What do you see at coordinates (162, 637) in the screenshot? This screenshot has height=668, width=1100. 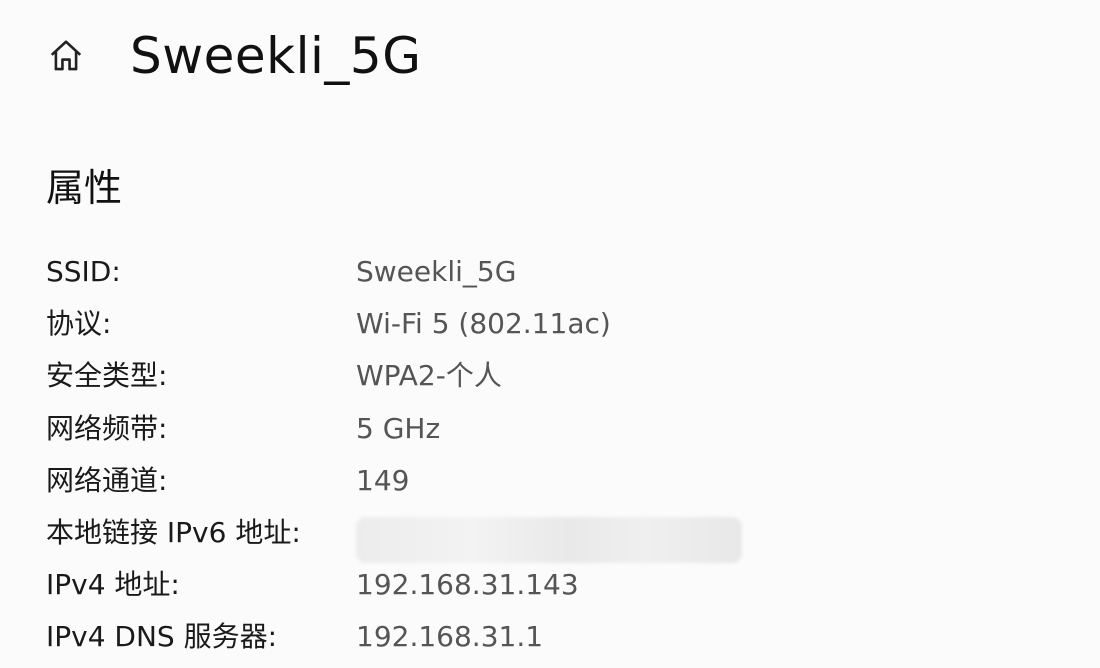 I see `property-label: IPv4 DNS 服务器:` at bounding box center [162, 637].